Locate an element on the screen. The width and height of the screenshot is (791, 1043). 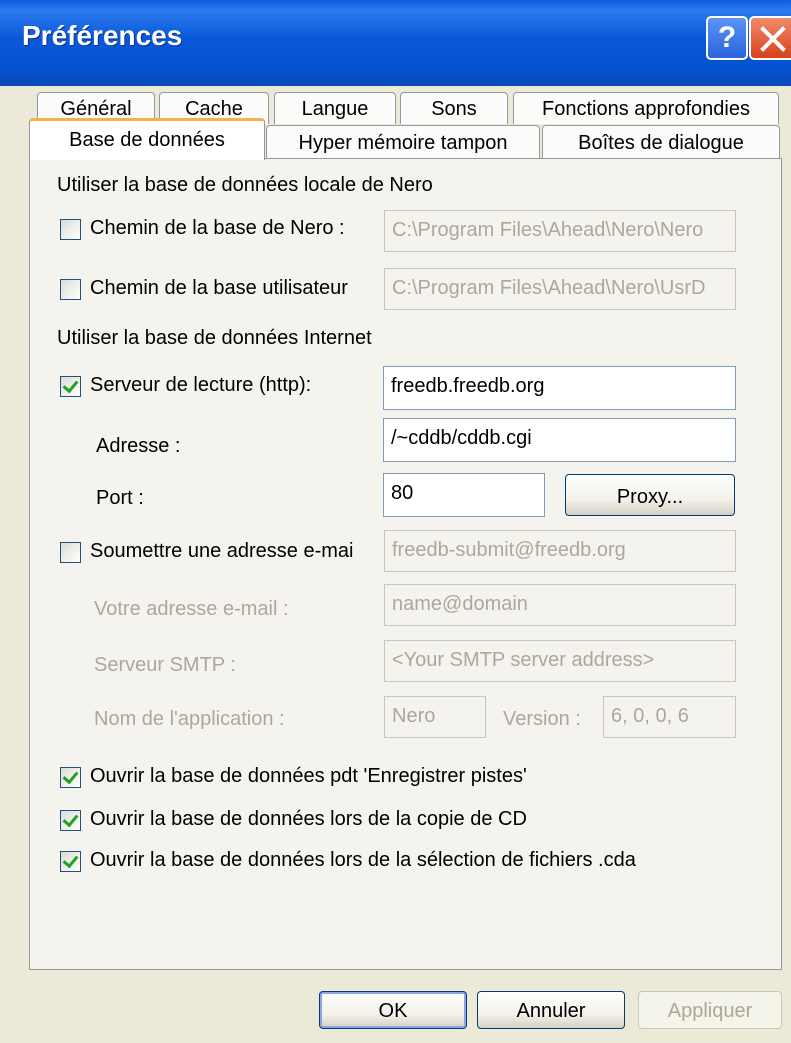
version-field: 6, 0, 0, 6 is located at coordinates (669, 717).